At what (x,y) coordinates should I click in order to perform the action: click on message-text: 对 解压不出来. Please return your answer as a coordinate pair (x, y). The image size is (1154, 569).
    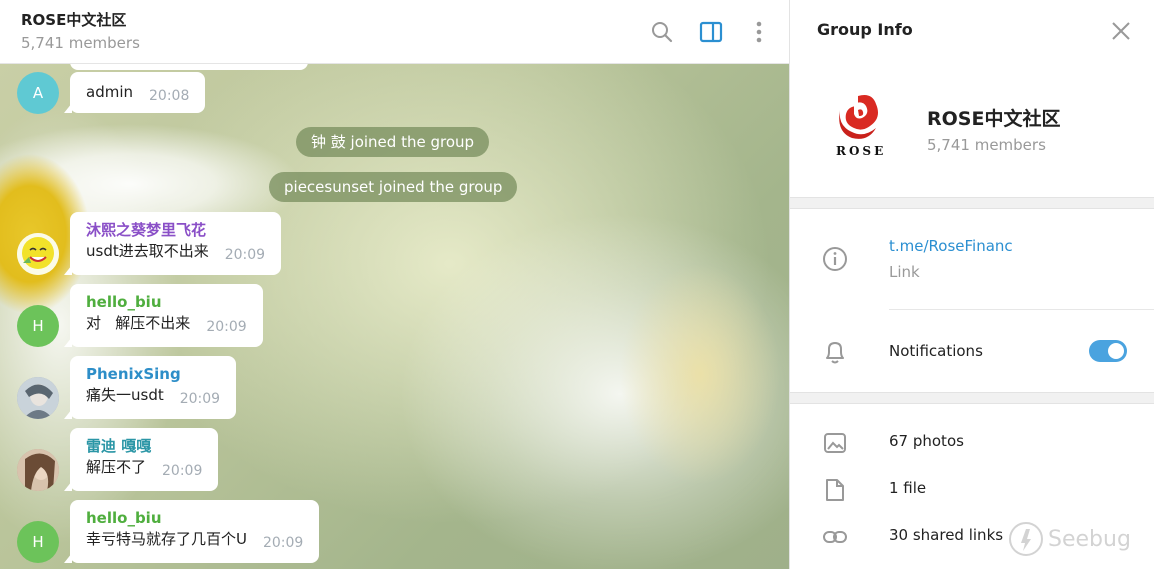
    Looking at the image, I should click on (138, 323).